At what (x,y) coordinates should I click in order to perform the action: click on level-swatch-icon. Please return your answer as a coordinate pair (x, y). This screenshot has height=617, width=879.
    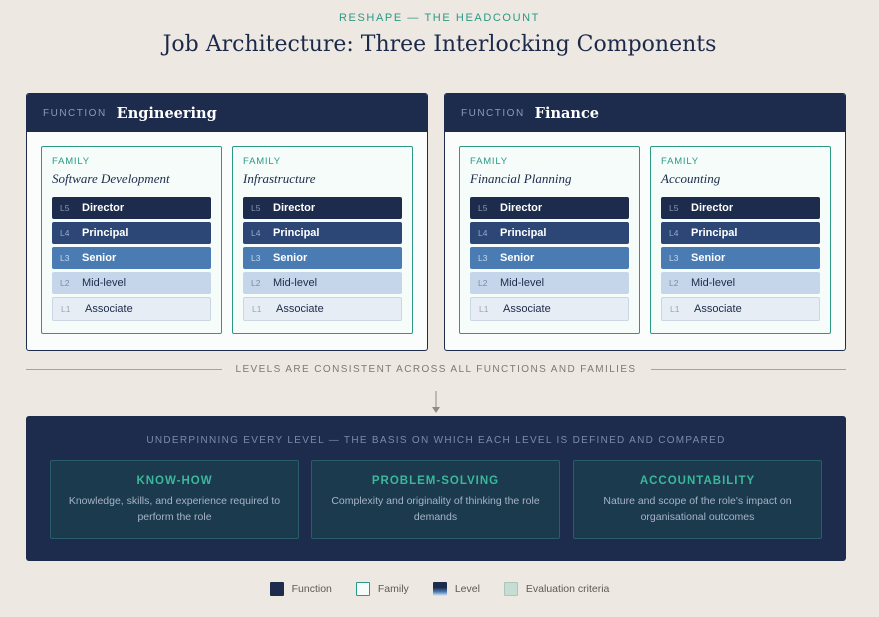
    Looking at the image, I should click on (439, 589).